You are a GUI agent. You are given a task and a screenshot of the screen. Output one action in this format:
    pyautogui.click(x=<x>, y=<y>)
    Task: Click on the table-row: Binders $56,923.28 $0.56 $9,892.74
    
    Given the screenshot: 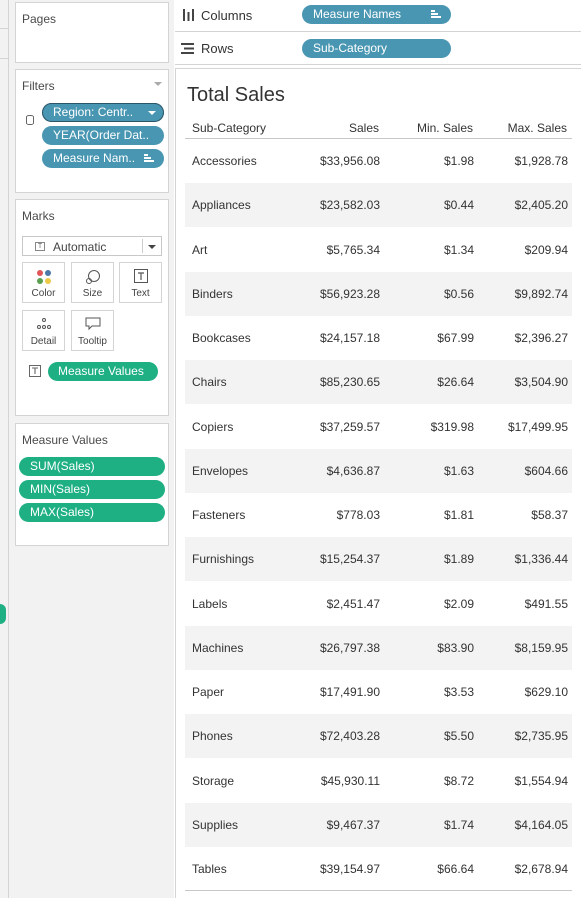 What is the action you would take?
    pyautogui.click(x=378, y=293)
    